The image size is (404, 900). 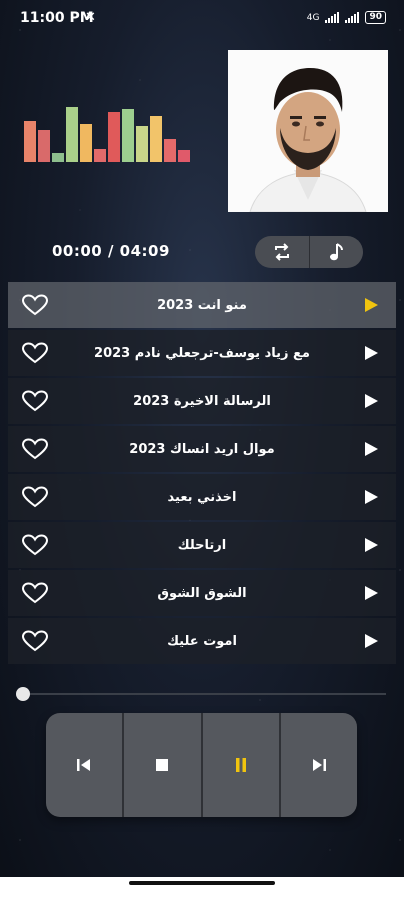 I want to click on next-button, so click(x=317, y=765).